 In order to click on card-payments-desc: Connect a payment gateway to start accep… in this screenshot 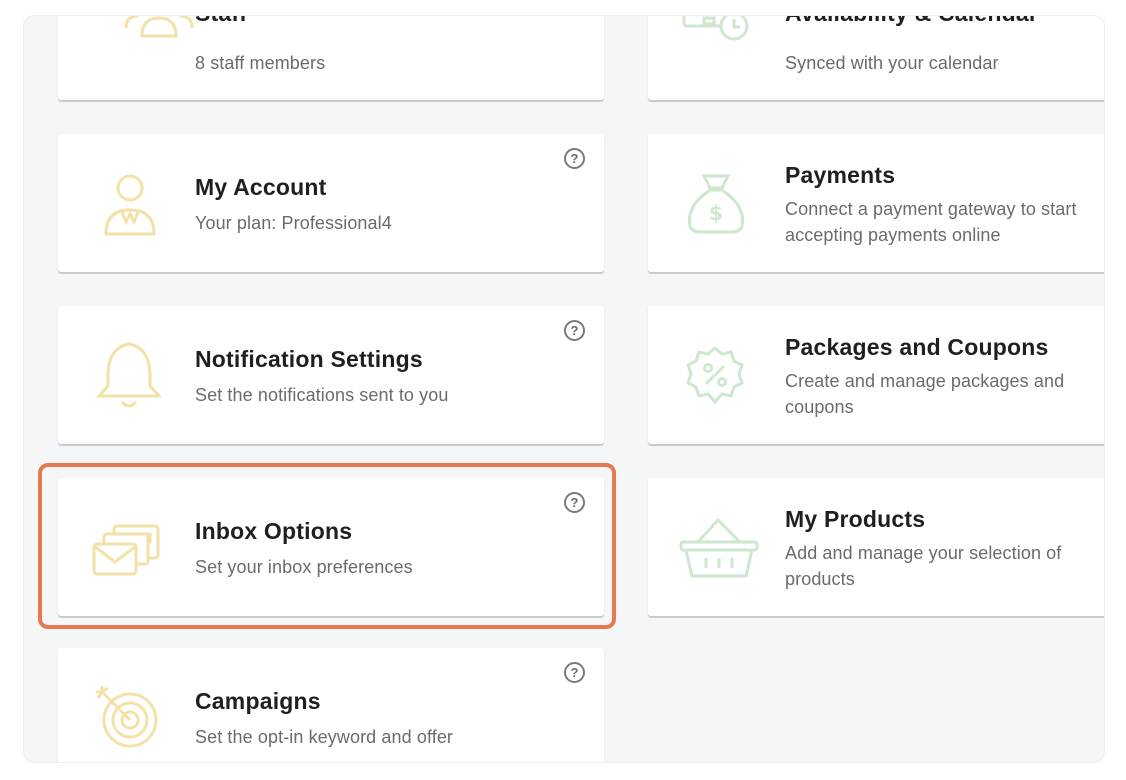, I will do `click(931, 222)`.